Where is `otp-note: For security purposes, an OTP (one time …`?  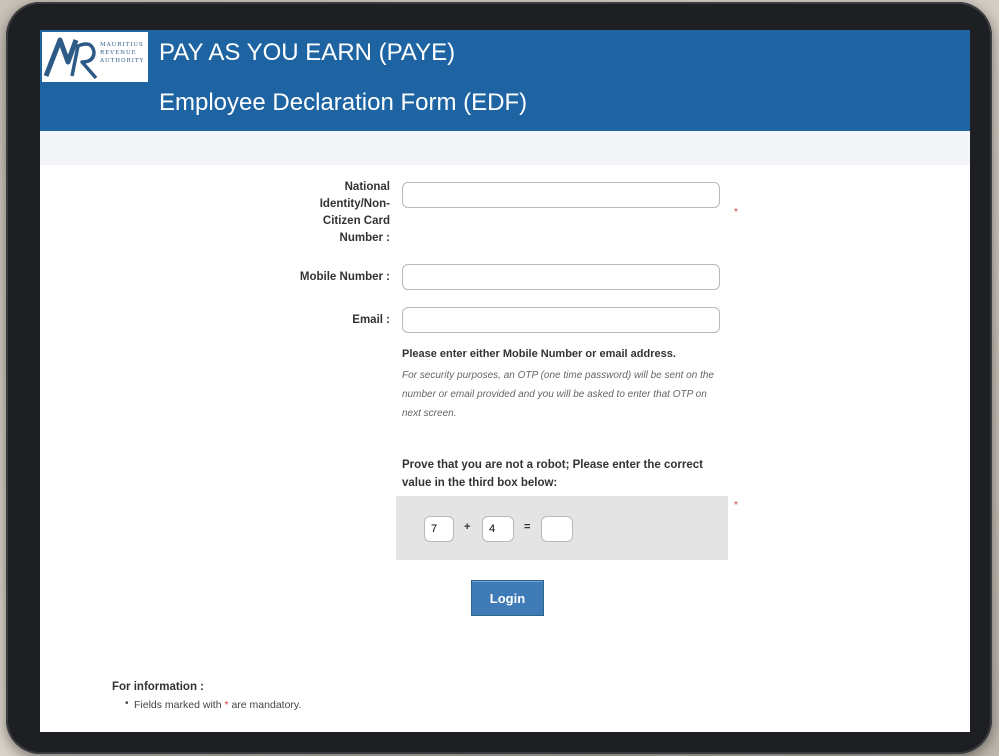 otp-note: For security purposes, an OTP (one time … is located at coordinates (558, 394).